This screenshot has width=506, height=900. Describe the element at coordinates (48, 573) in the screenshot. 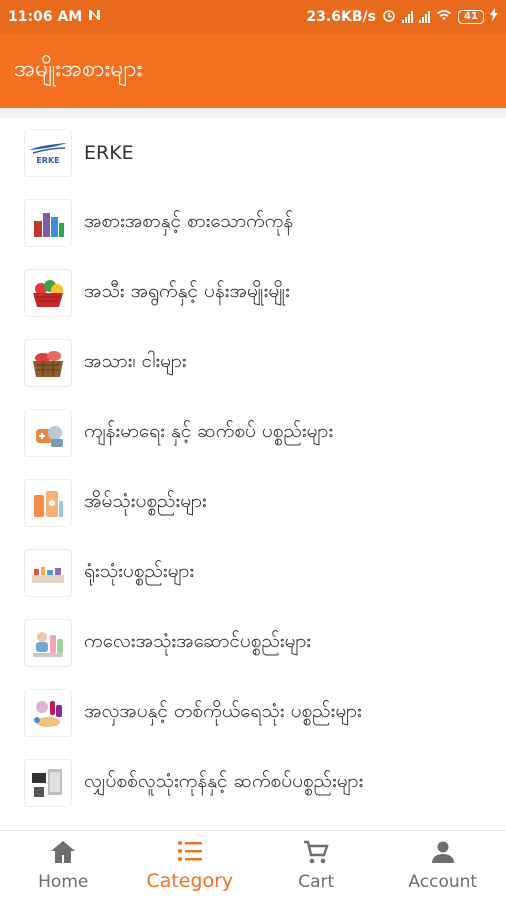

I see `office-supplies-image` at that location.